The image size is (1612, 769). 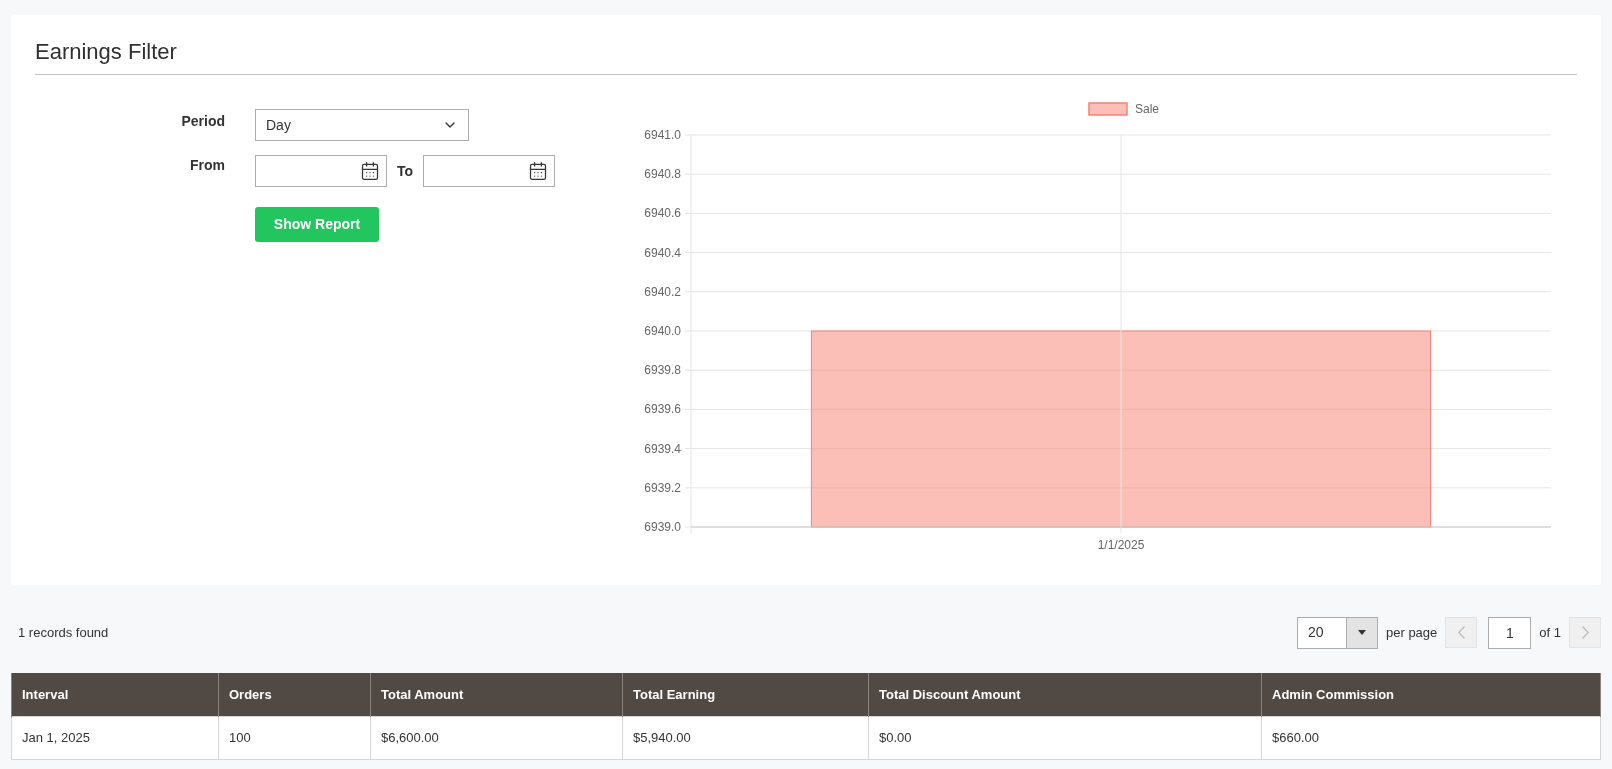 What do you see at coordinates (662, 370) in the screenshot?
I see `y-tick-label: 6939.8` at bounding box center [662, 370].